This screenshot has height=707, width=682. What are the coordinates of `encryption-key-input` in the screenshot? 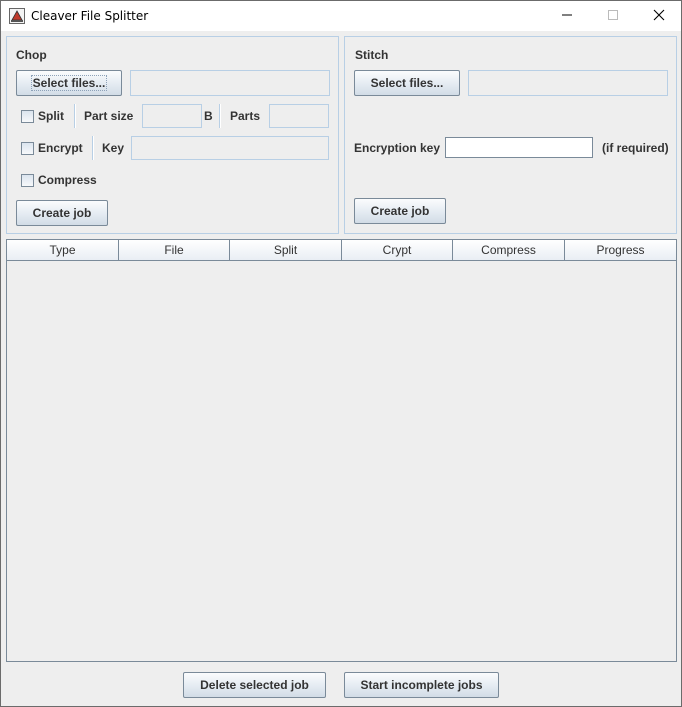 It's located at (519, 147).